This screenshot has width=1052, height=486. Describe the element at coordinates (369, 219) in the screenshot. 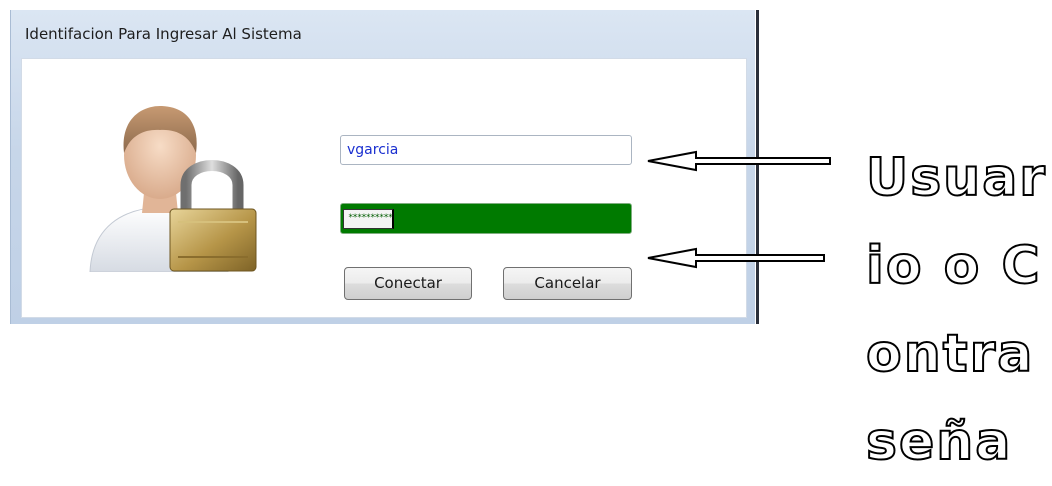

I see `password-mask: **********` at that location.